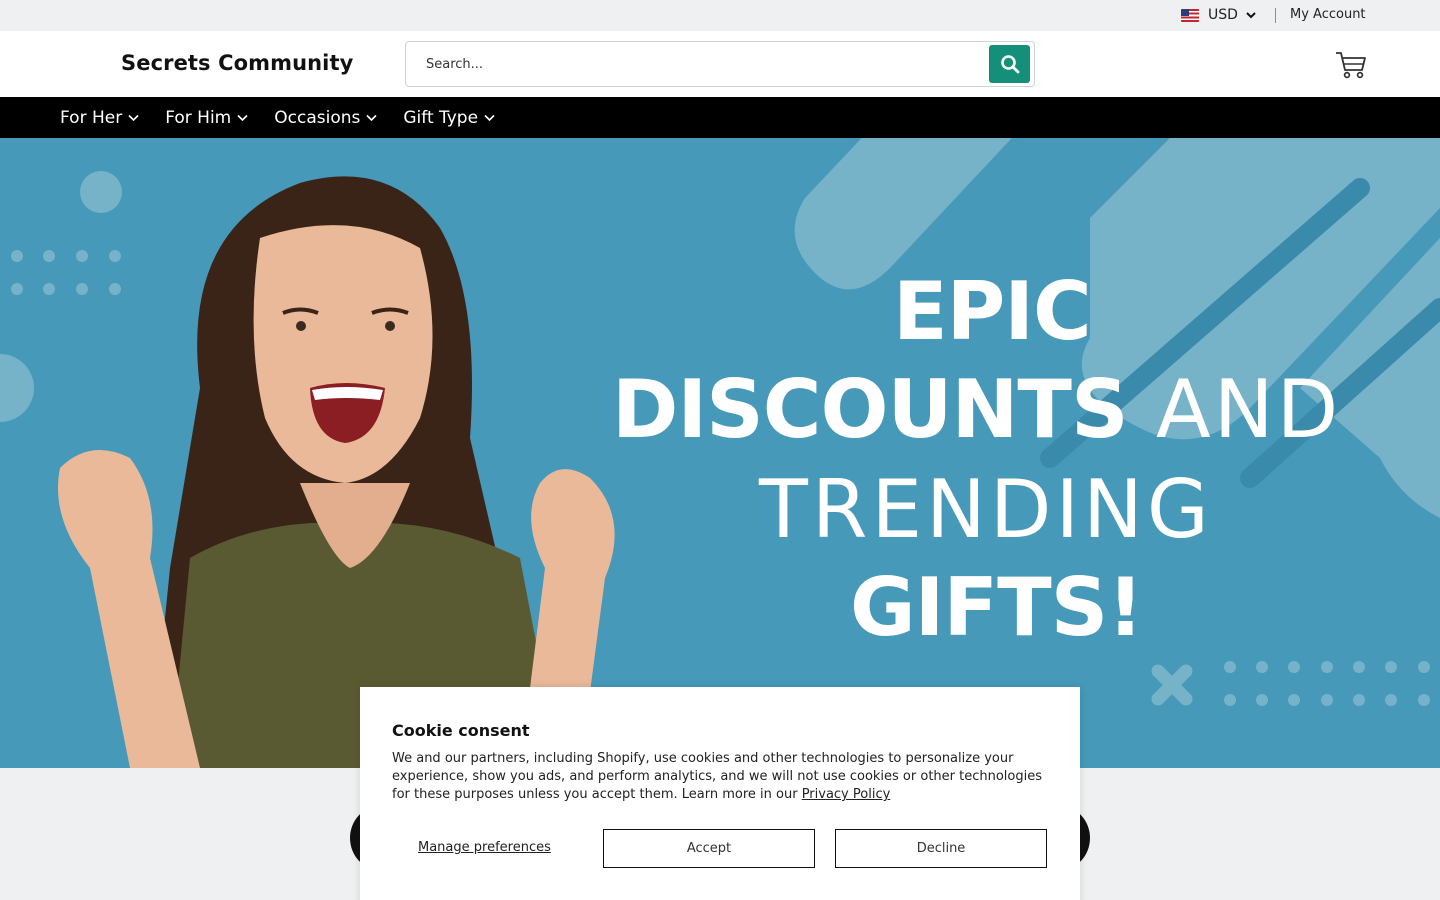 The height and width of the screenshot is (900, 1440). What do you see at coordinates (709, 848) in the screenshot?
I see `accept-button: Accept` at bounding box center [709, 848].